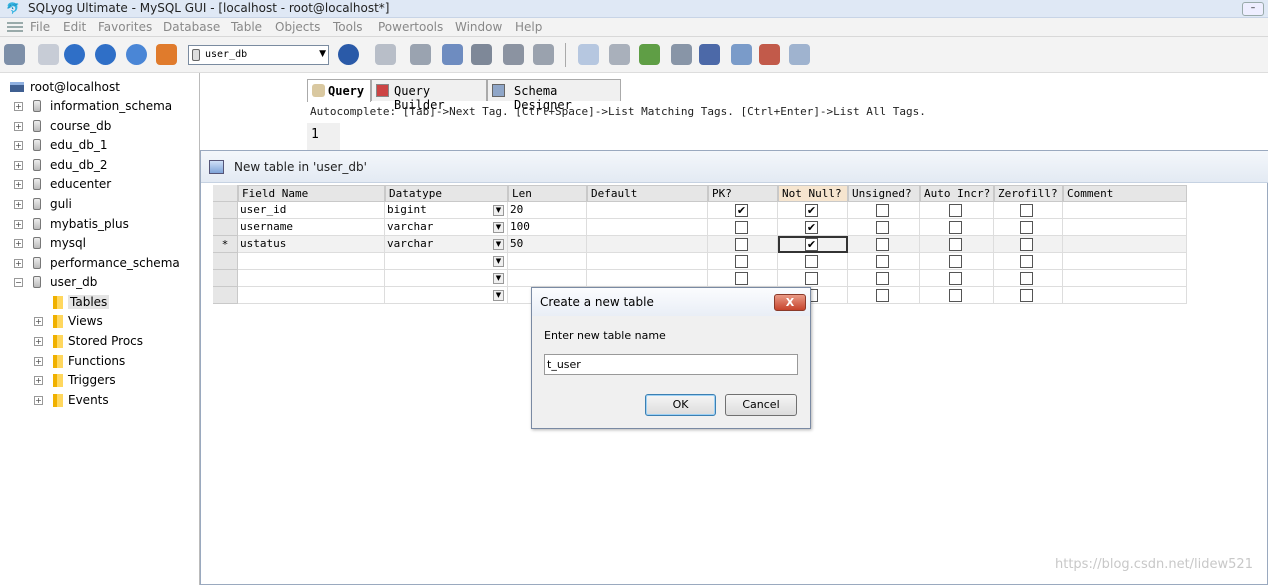  What do you see at coordinates (191, 27) in the screenshot?
I see `menu-database: Database` at bounding box center [191, 27].